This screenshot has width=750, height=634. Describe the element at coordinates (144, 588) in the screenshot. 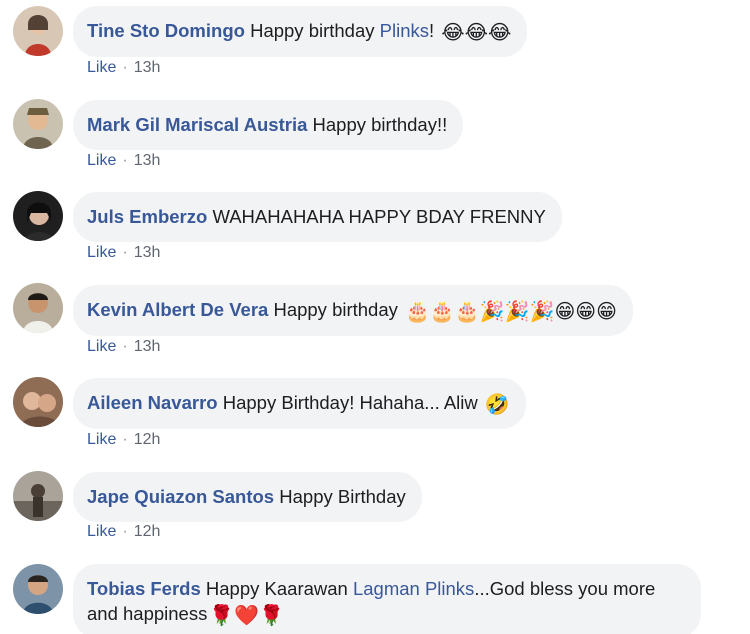

I see `comment-author: Tobias Ferds` at that location.